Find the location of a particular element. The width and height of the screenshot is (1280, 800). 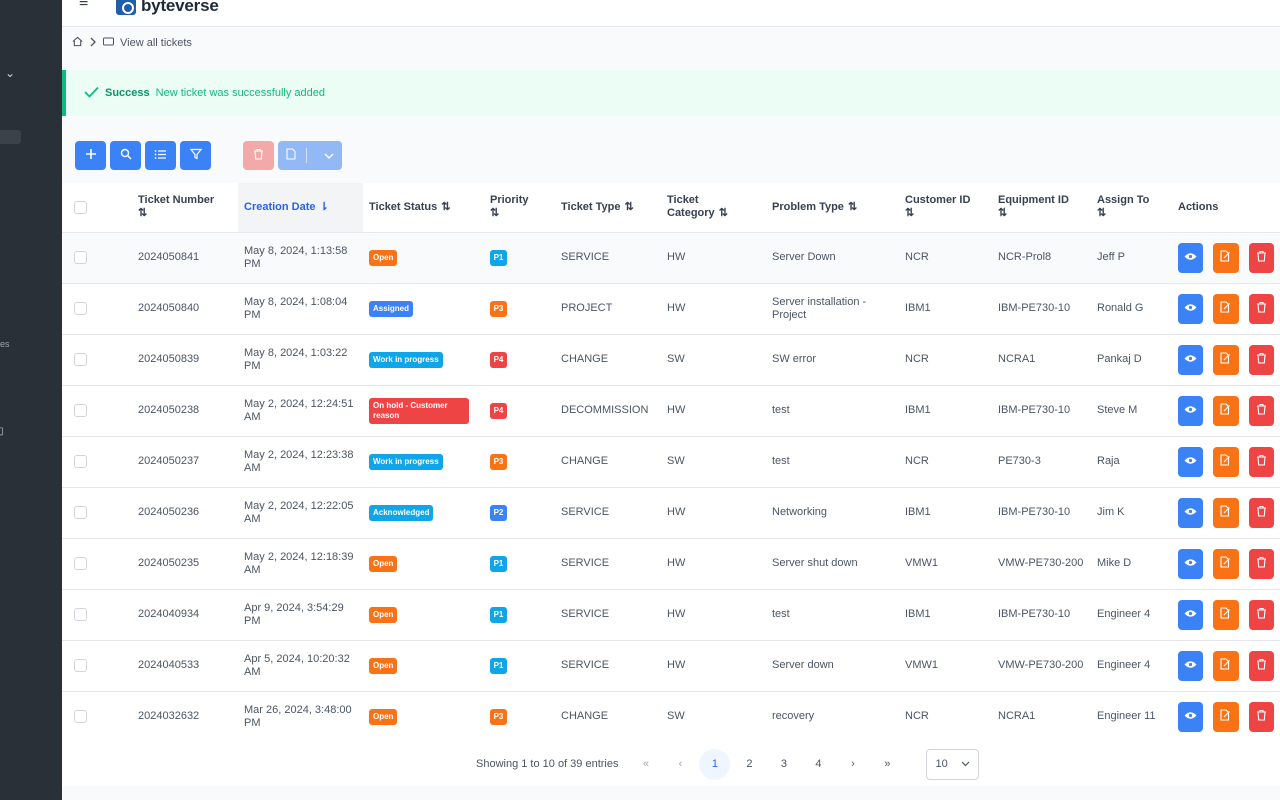

column-equipment-id: Equipment ID ⇅ is located at coordinates (1041, 208).